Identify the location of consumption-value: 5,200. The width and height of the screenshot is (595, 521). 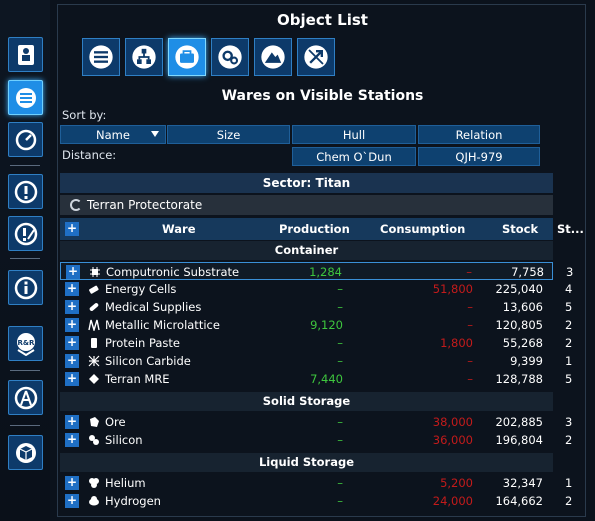
(456, 483).